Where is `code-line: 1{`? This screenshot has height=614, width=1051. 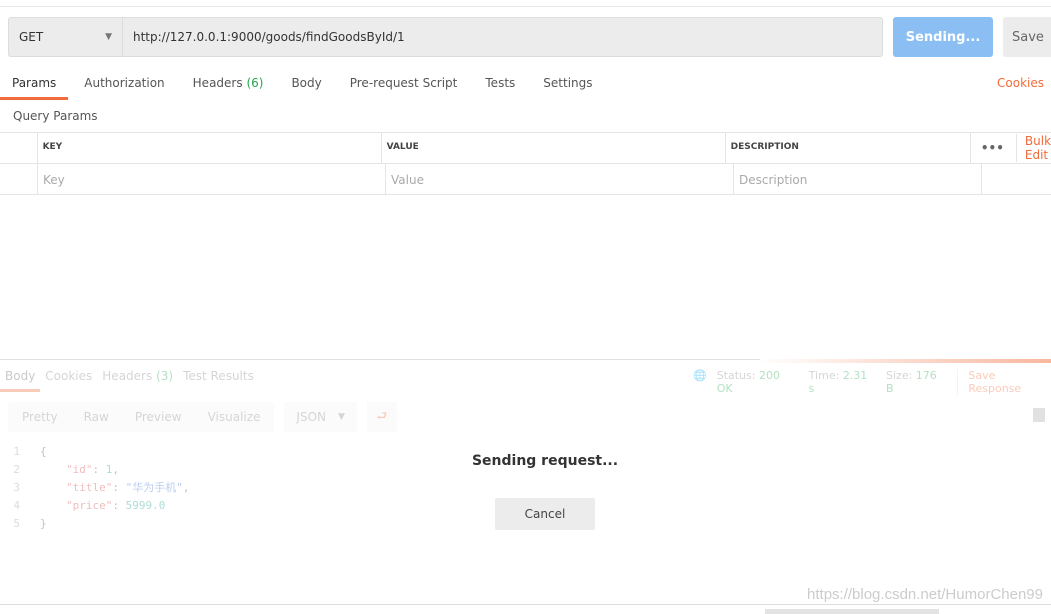
code-line: 1{ is located at coordinates (94, 452).